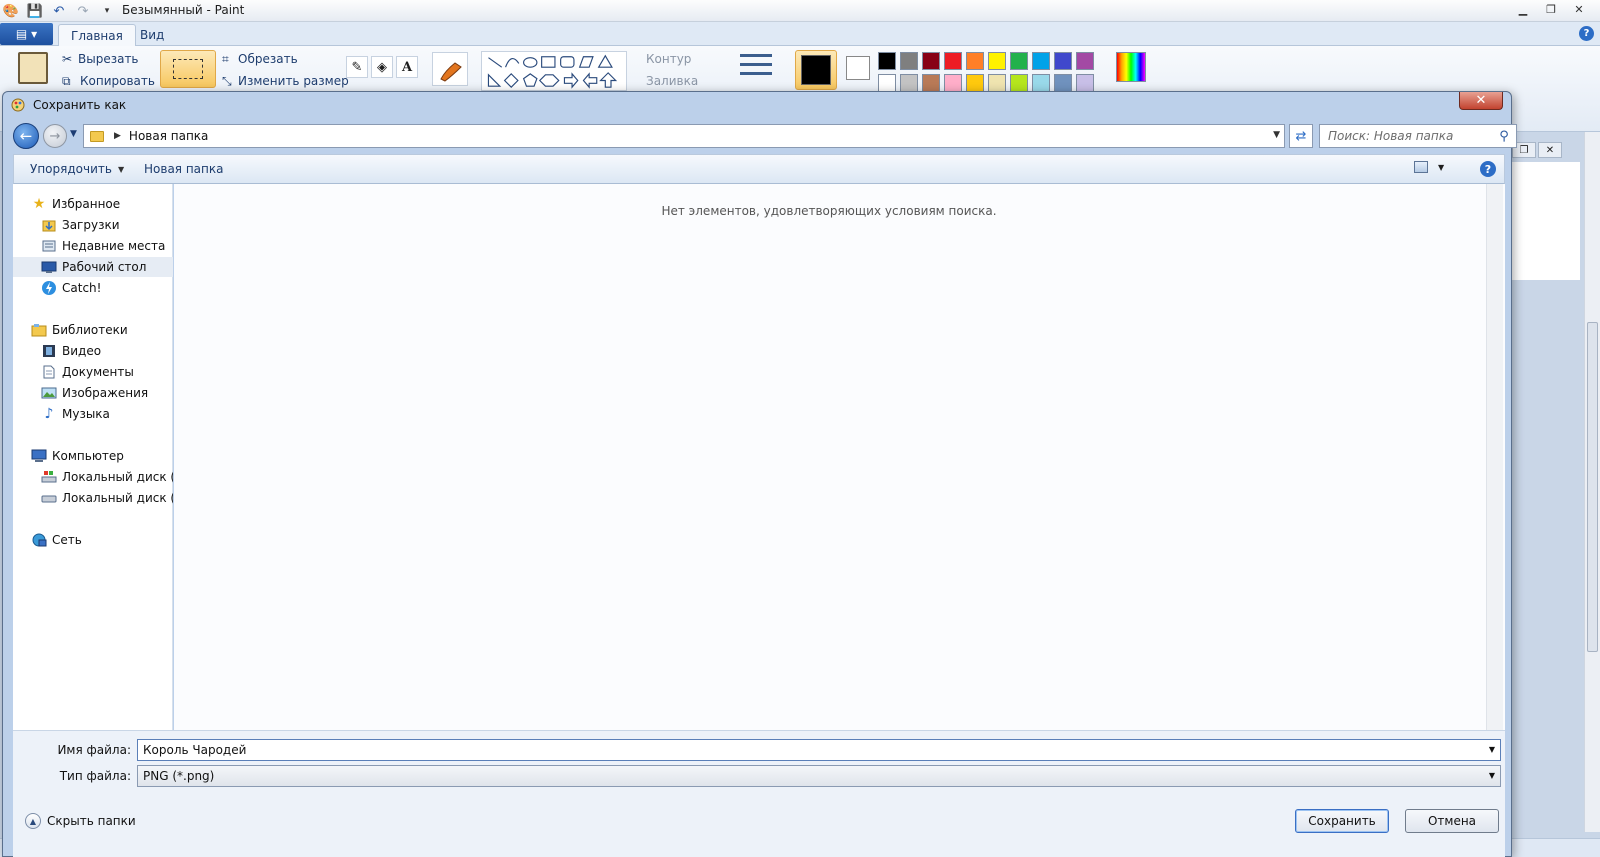 The width and height of the screenshot is (1600, 857). What do you see at coordinates (756, 68) in the screenshot?
I see `size-button` at bounding box center [756, 68].